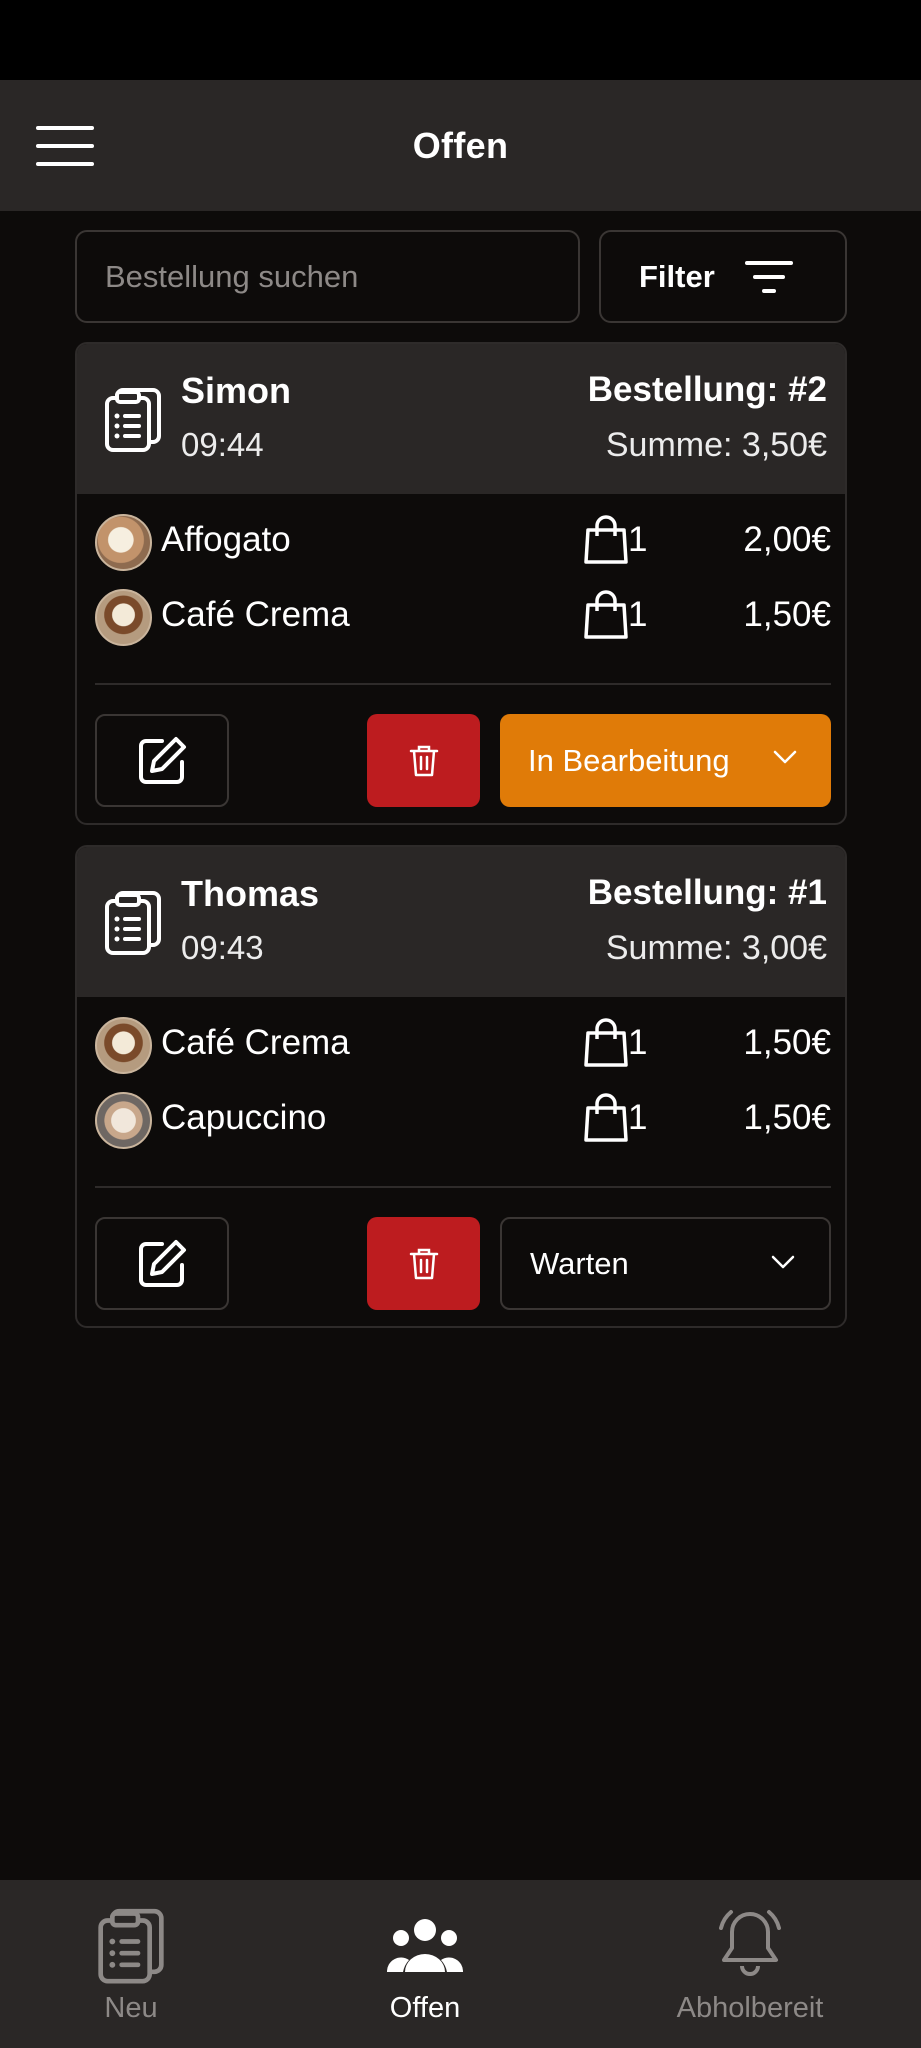 This screenshot has width=921, height=2048. Describe the element at coordinates (425, 1945) in the screenshot. I see `people-icon` at that location.